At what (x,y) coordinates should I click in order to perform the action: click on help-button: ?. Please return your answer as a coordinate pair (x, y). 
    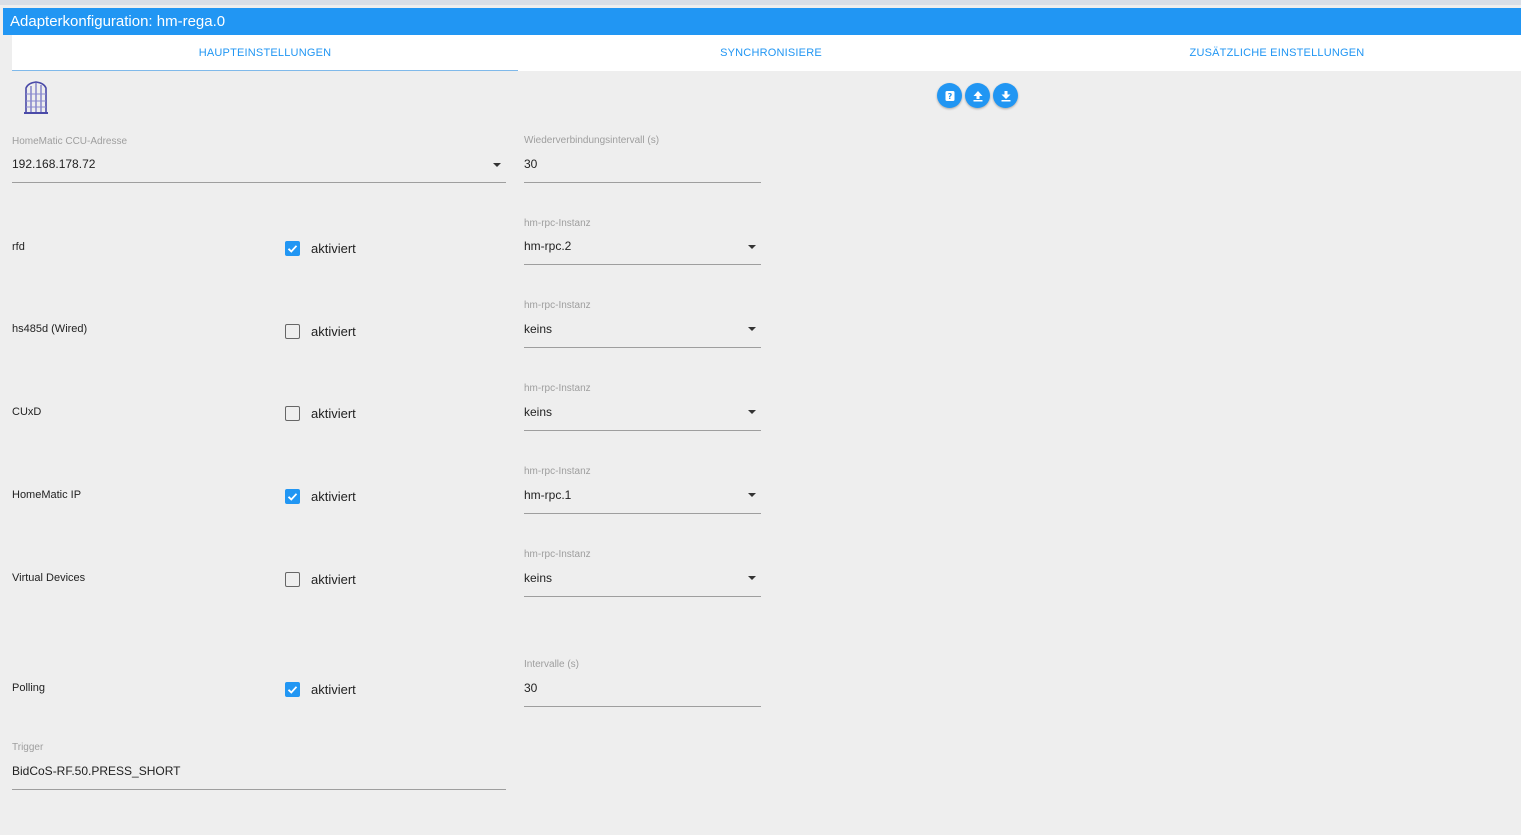
    Looking at the image, I should click on (949, 95).